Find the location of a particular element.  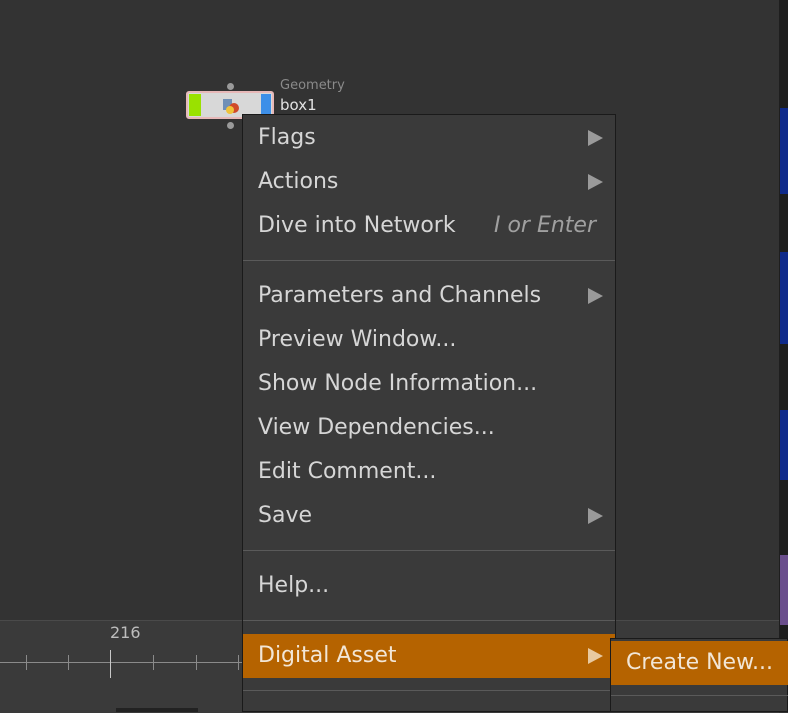

menu-item-actions: Actions is located at coordinates (429, 182).